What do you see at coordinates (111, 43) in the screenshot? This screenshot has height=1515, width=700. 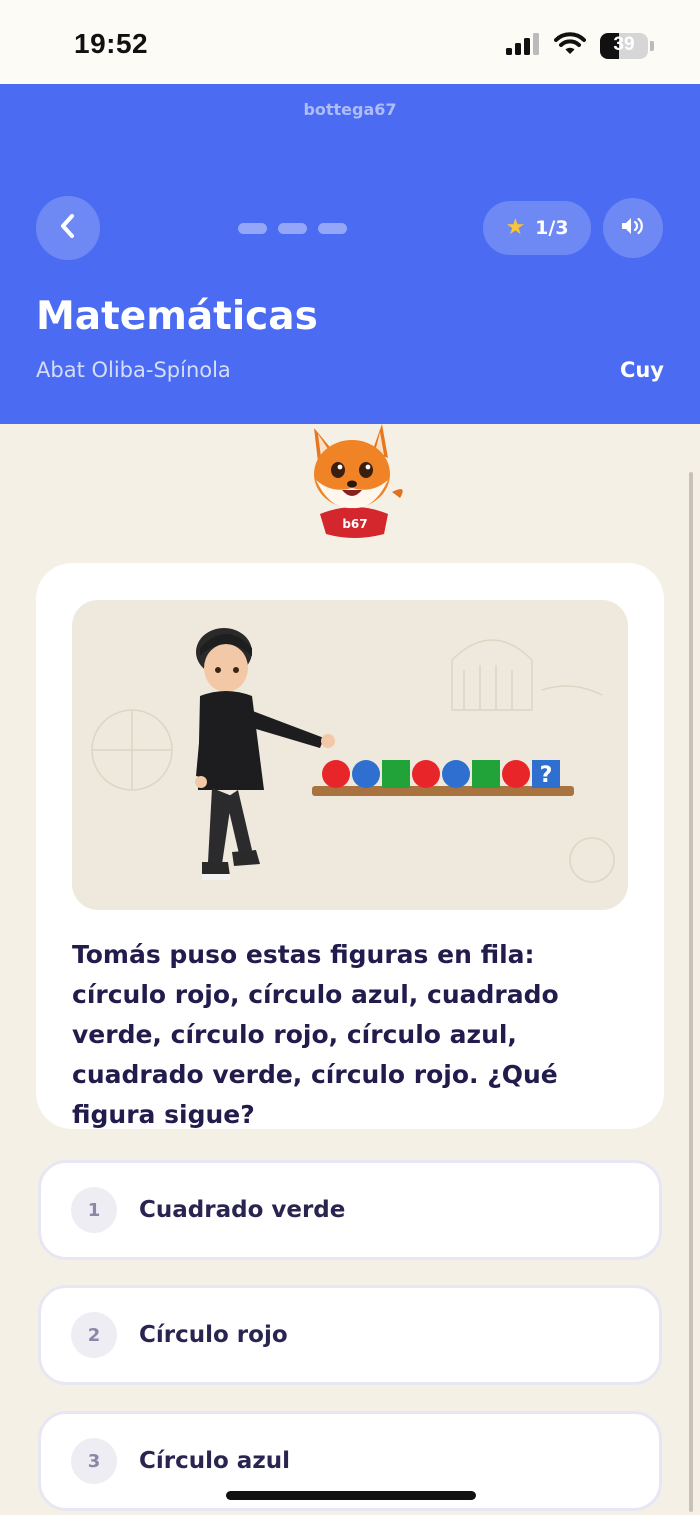 I see `status-time: 19:52` at bounding box center [111, 43].